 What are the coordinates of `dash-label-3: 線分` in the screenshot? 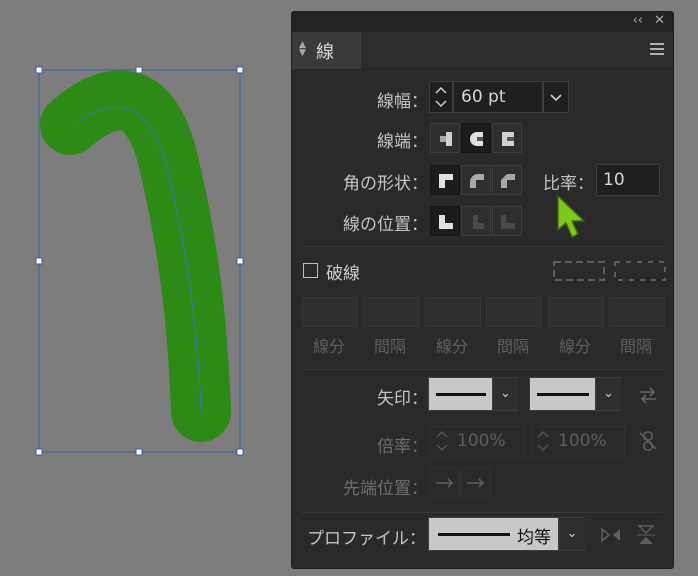 It's located at (574, 346).